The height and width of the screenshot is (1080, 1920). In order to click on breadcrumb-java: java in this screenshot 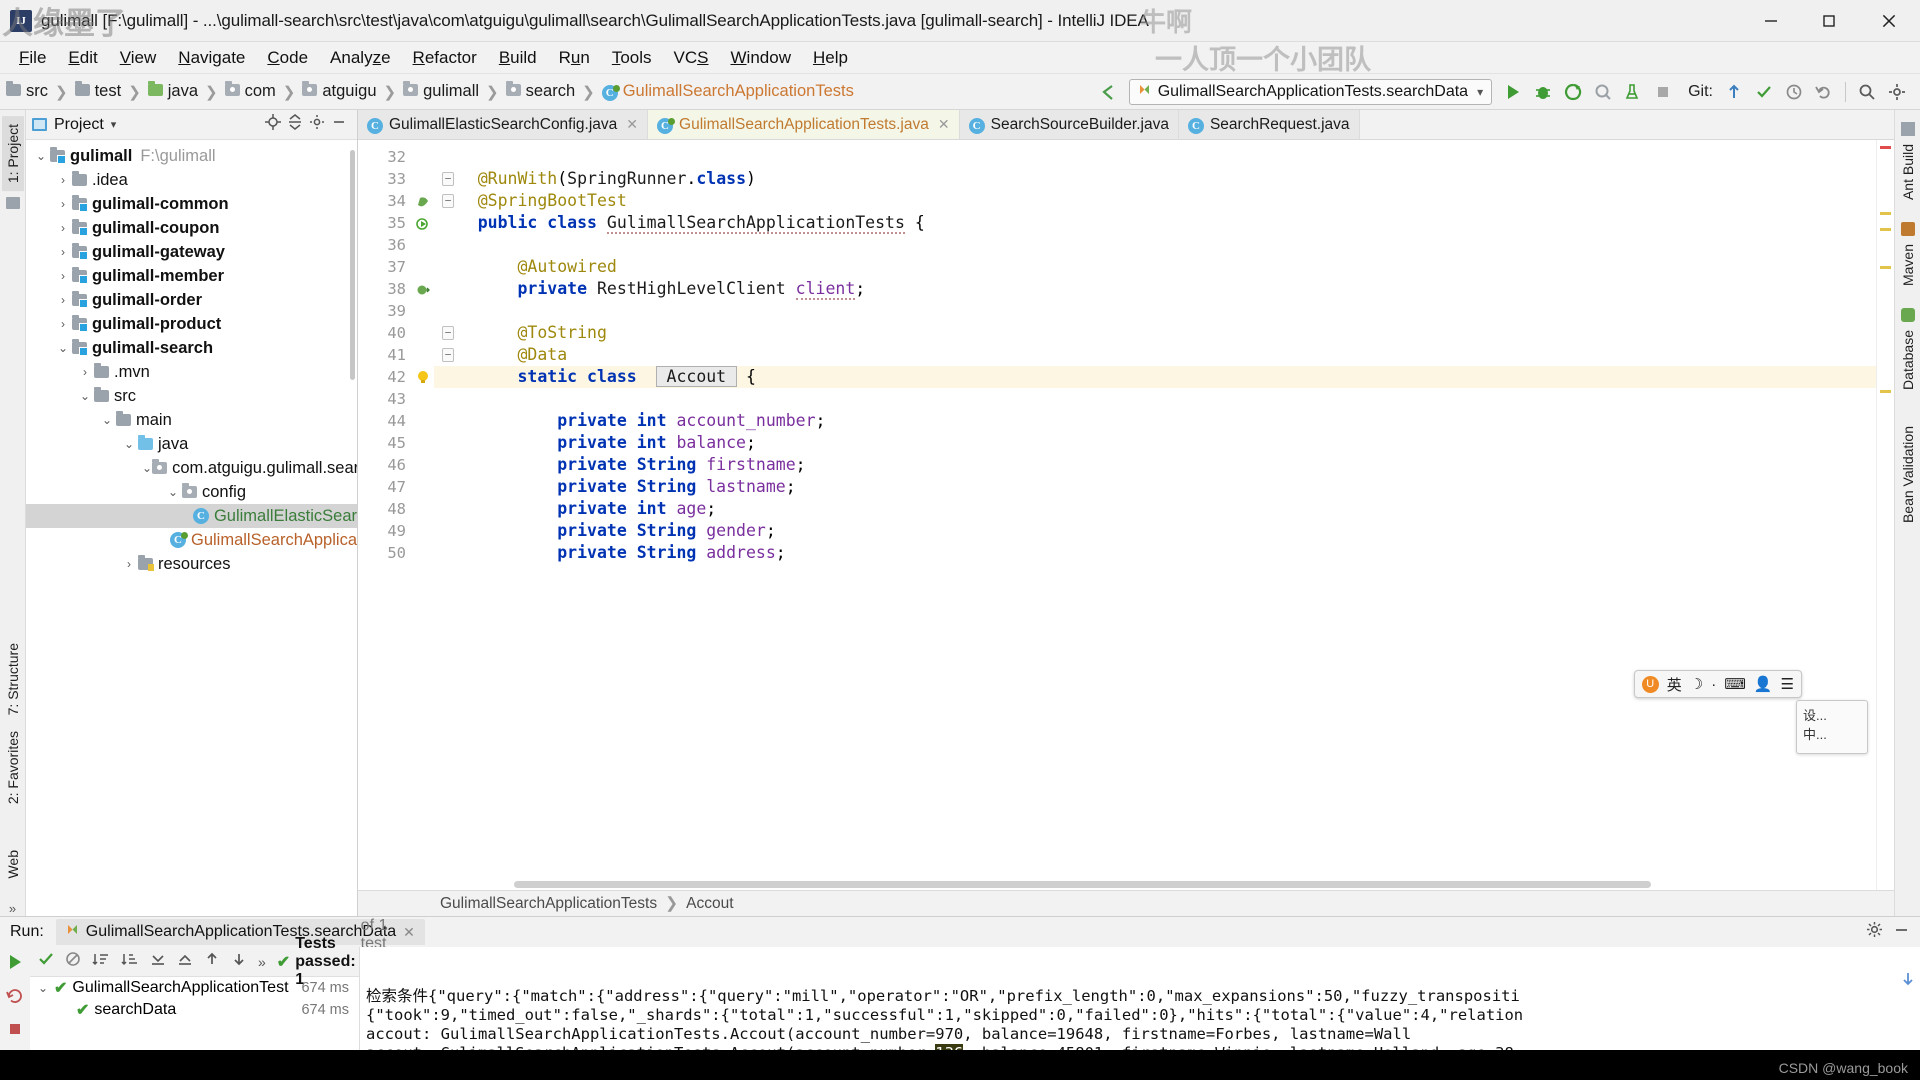, I will do `click(172, 91)`.